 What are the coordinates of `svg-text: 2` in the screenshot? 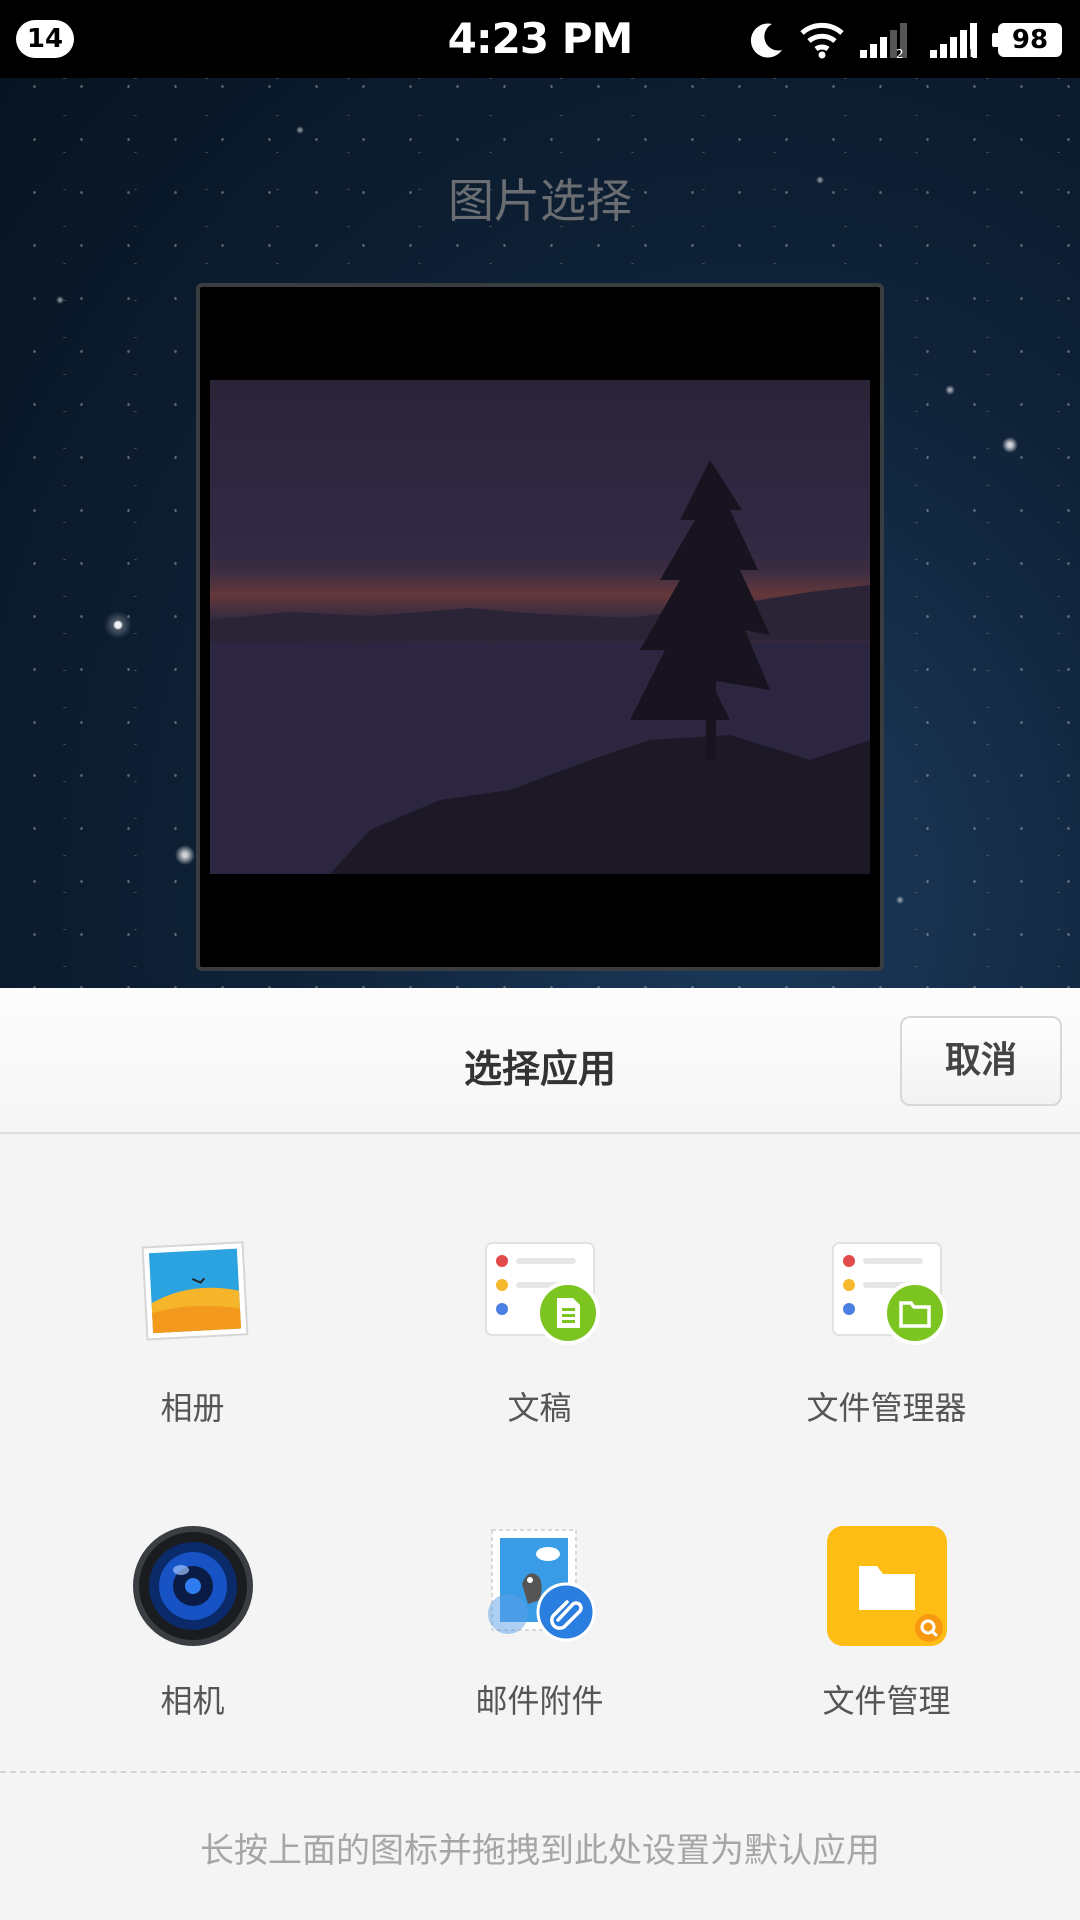 It's located at (900, 53).